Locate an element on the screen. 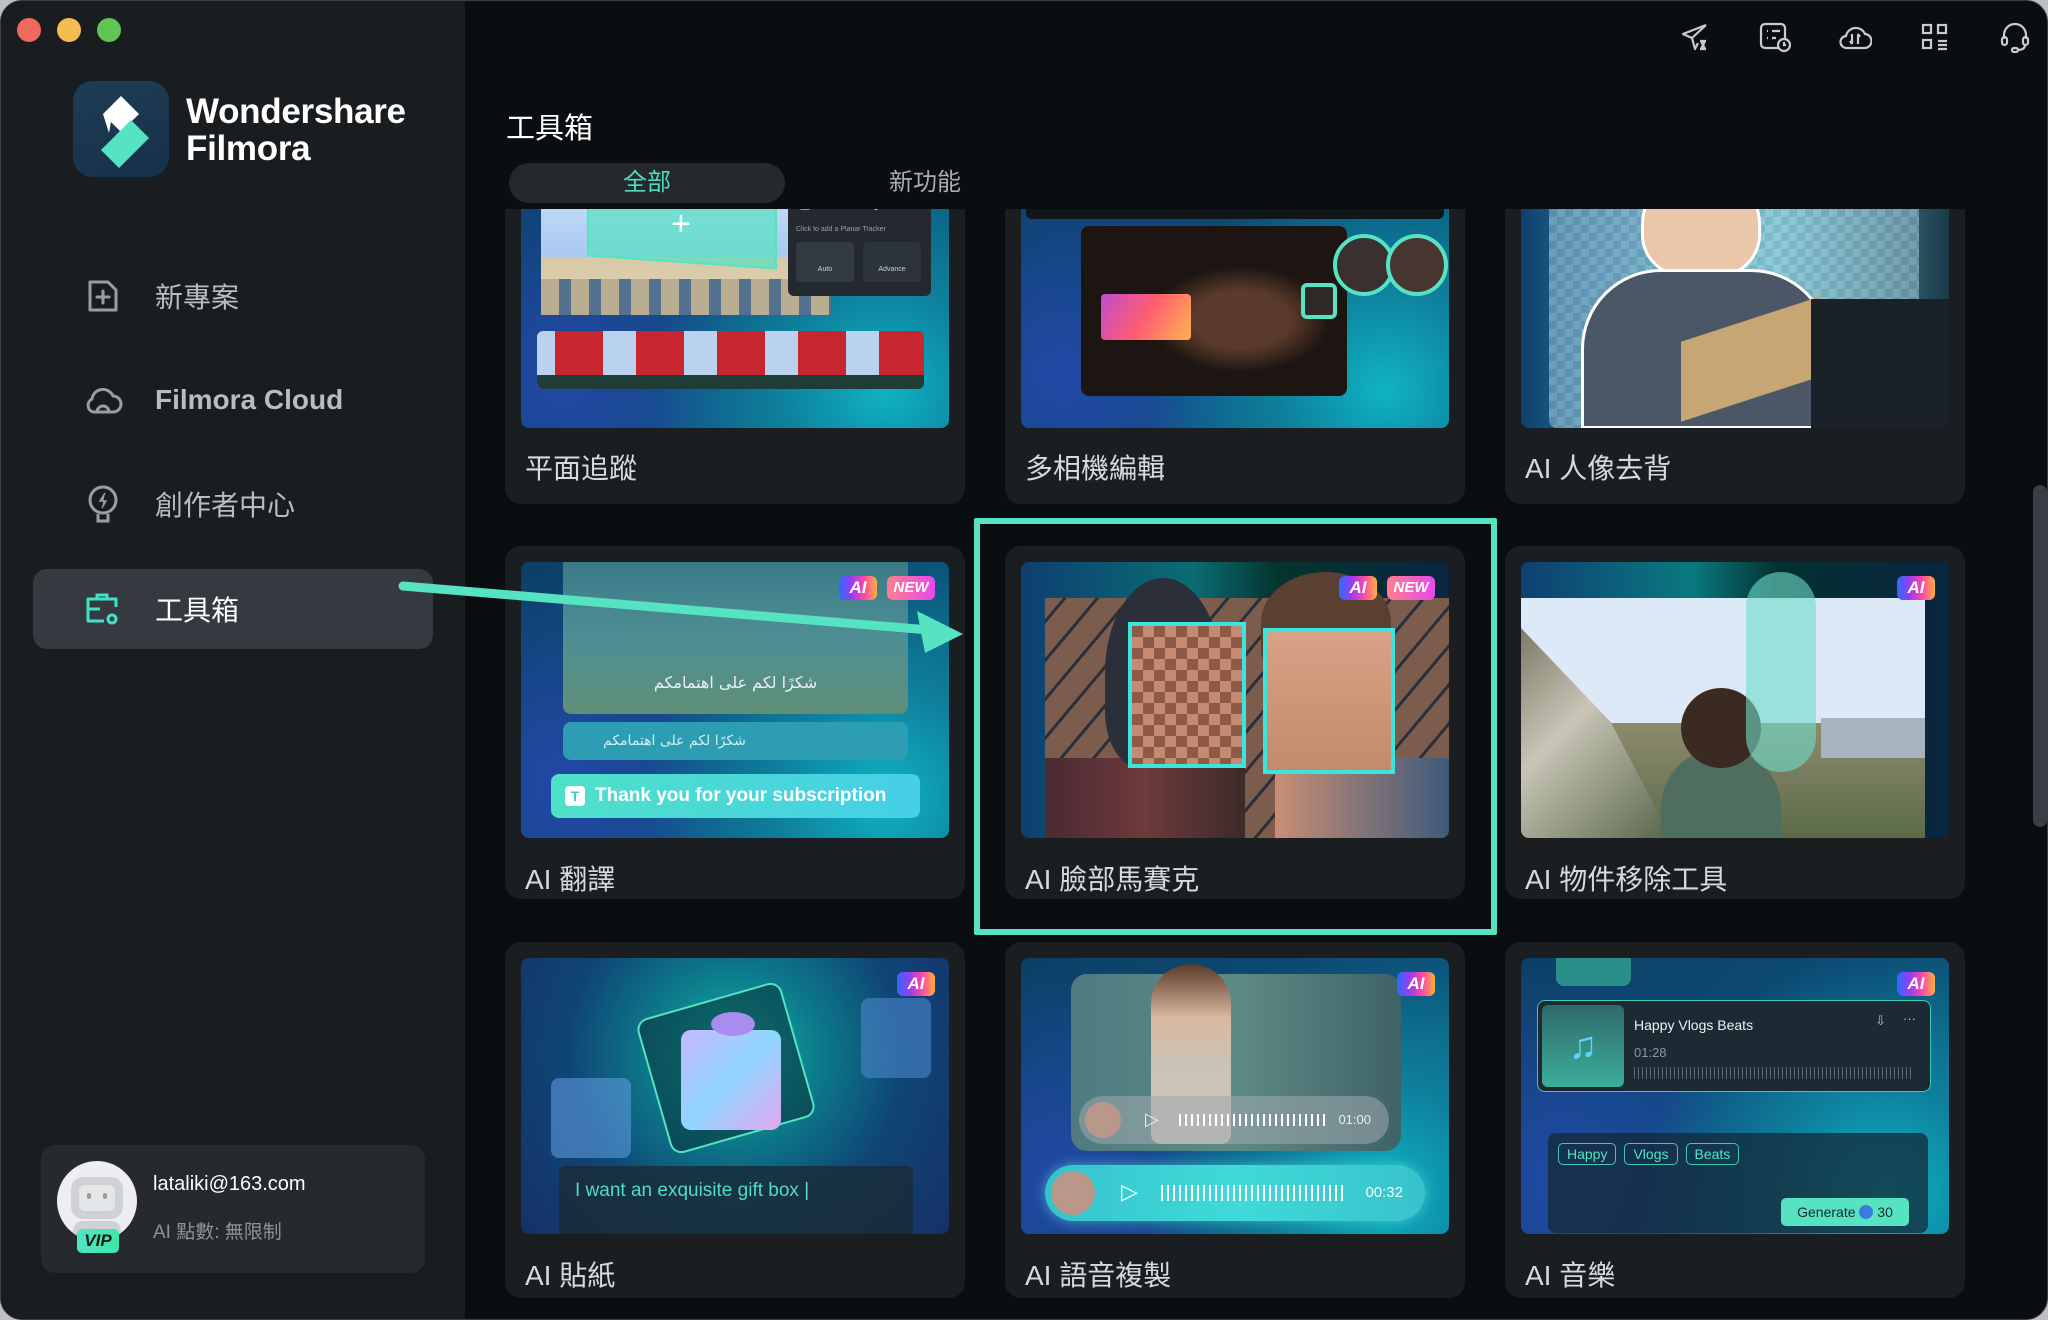 The height and width of the screenshot is (1320, 2048). minimize-window-button is located at coordinates (69, 30).